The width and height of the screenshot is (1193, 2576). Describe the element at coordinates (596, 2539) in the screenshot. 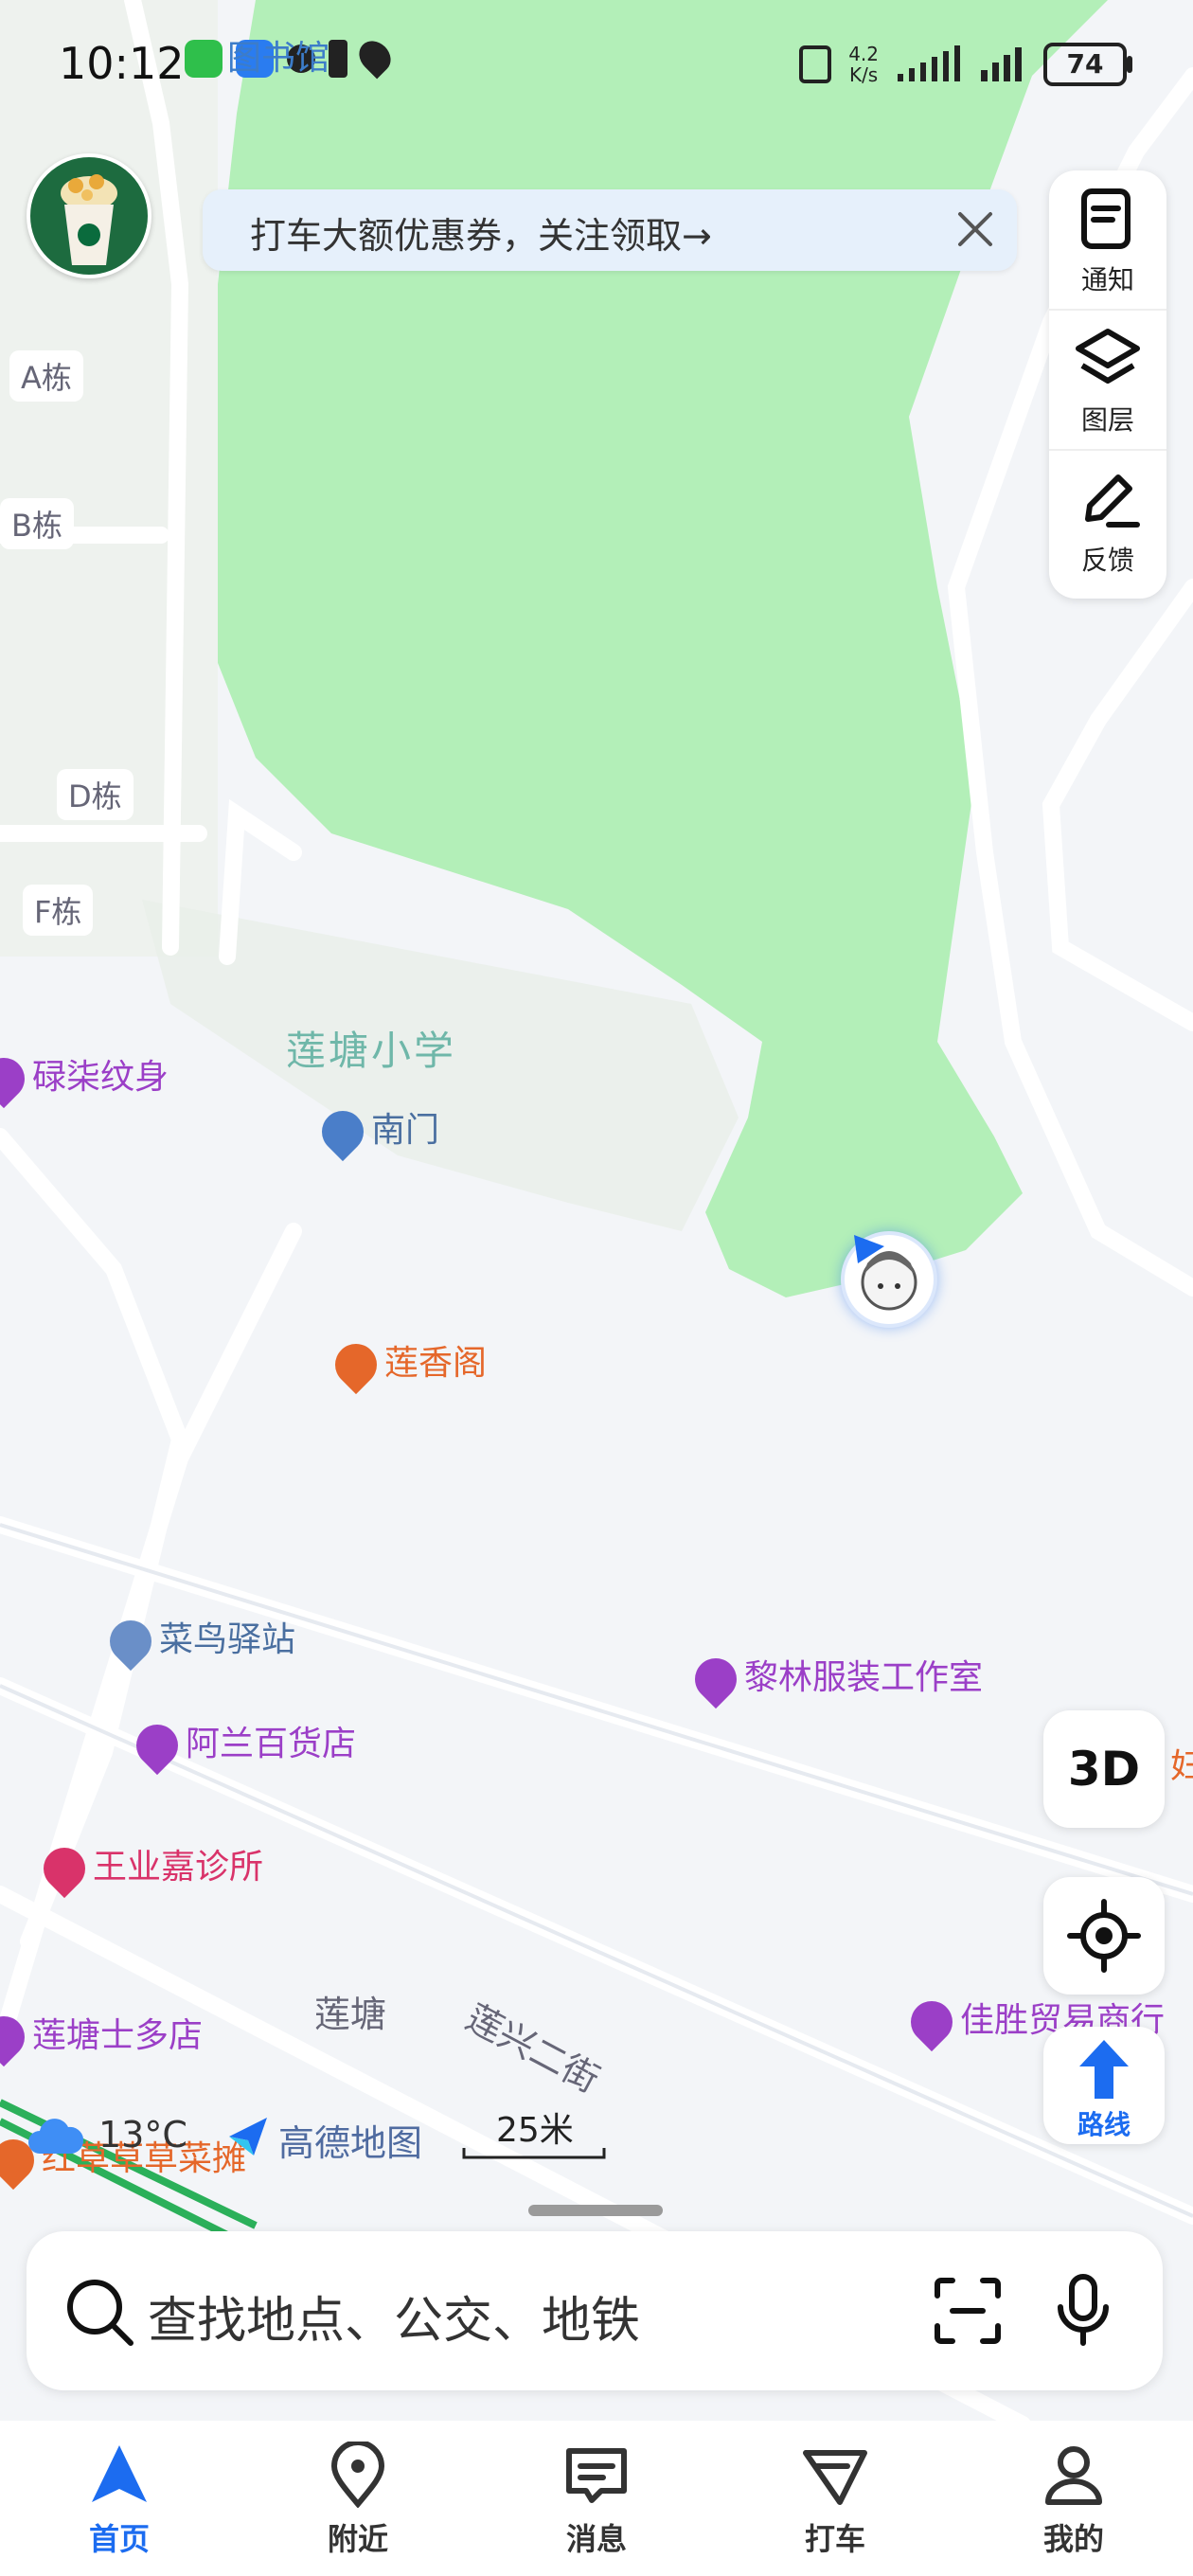

I see `tab-label: 消息` at that location.